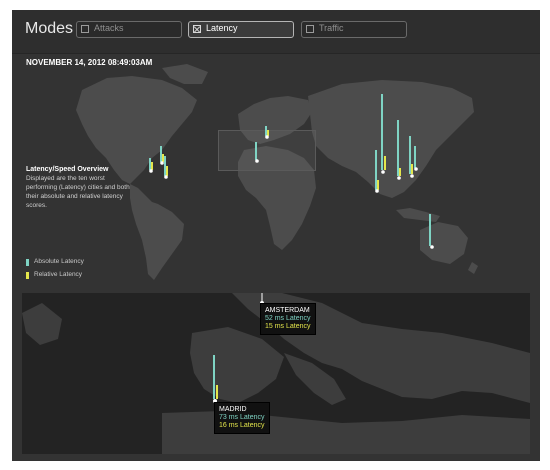 This screenshot has height=470, width=550. I want to click on relative-latency: 16 ms Latency, so click(242, 425).